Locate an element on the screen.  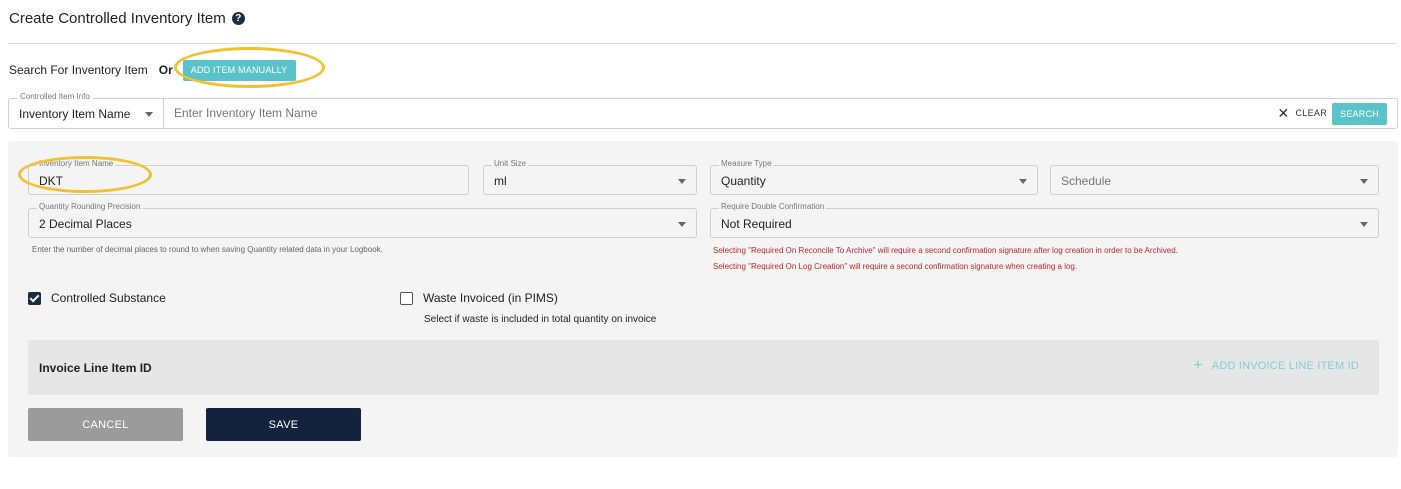
search-type-value: Inventory Item Name is located at coordinates (75, 113).